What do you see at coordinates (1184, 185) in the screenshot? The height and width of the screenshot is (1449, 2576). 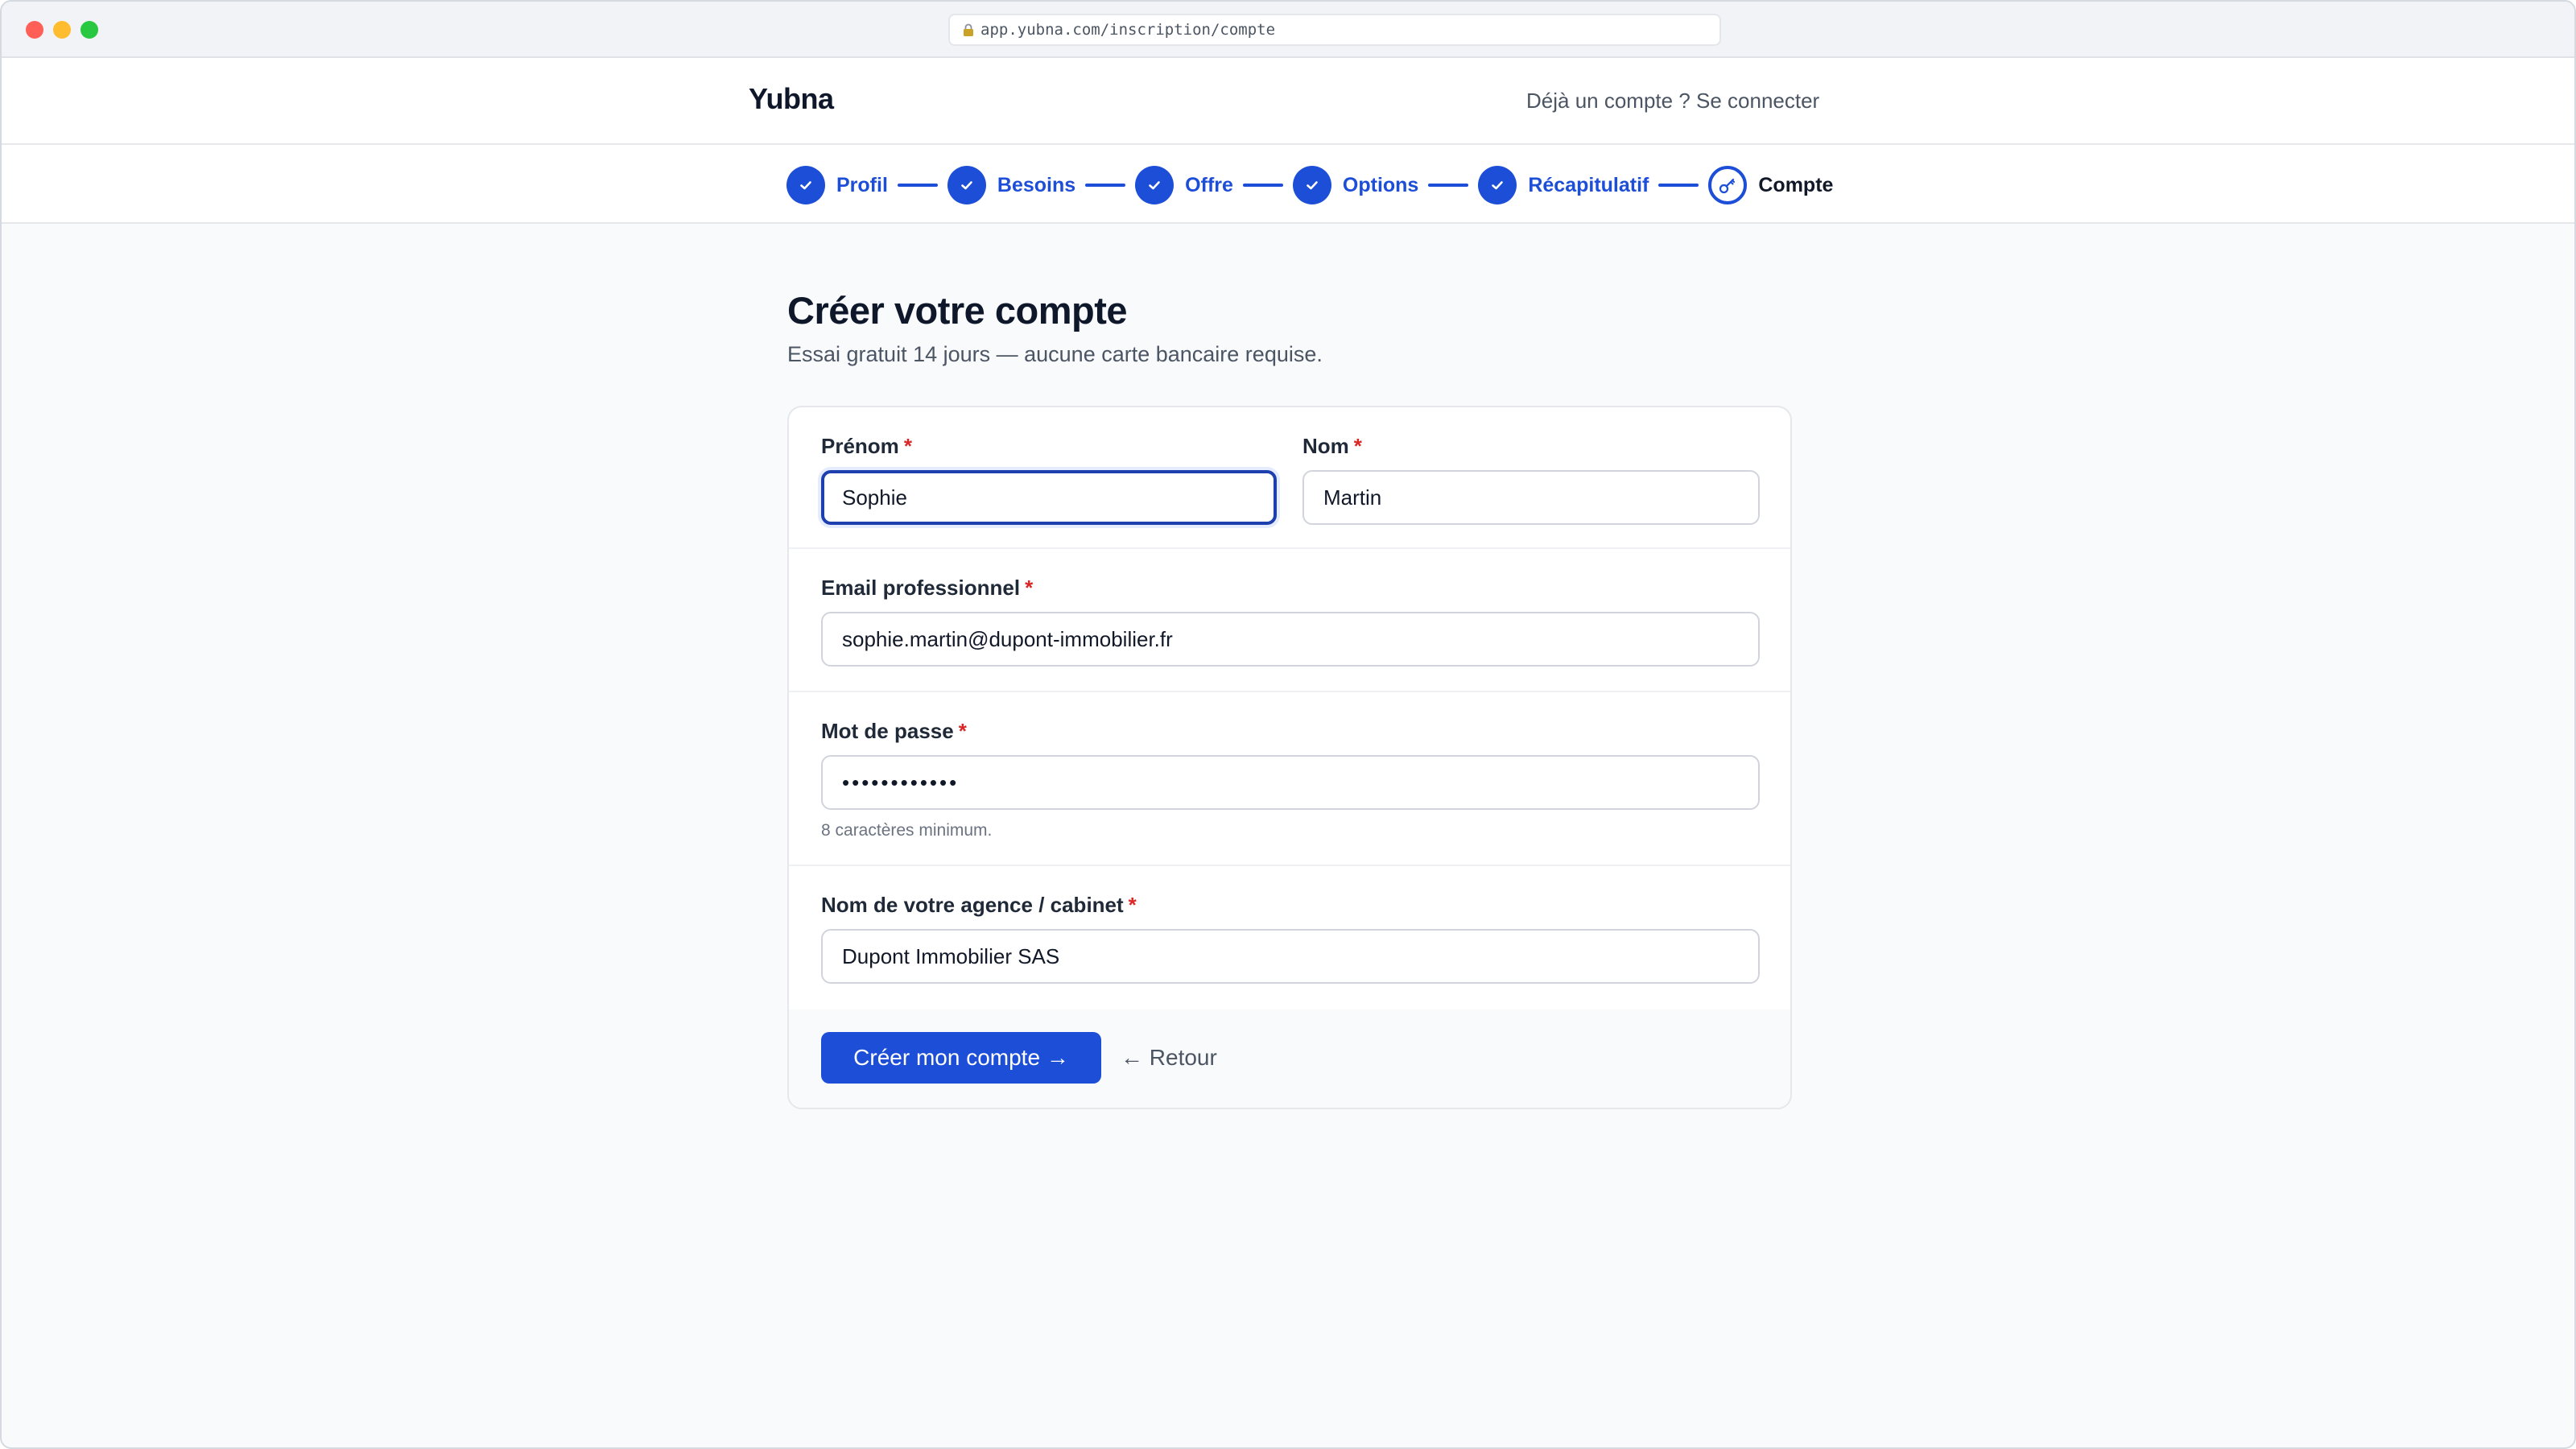 I see `step-offre: Offre` at bounding box center [1184, 185].